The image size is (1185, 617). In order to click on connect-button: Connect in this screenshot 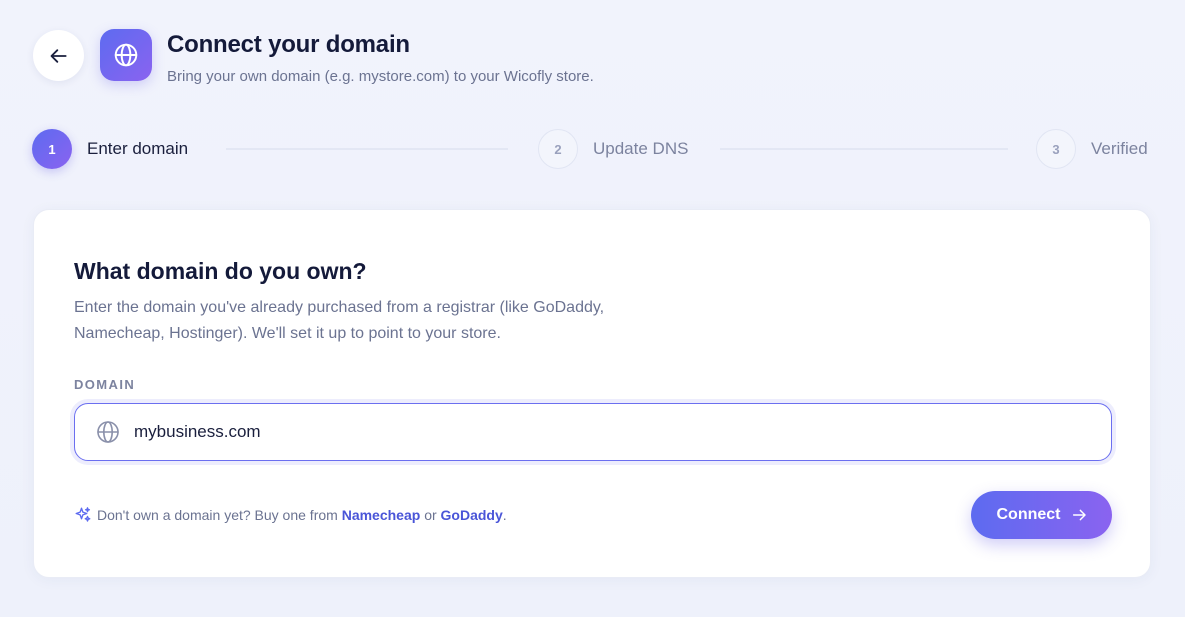, I will do `click(1041, 515)`.